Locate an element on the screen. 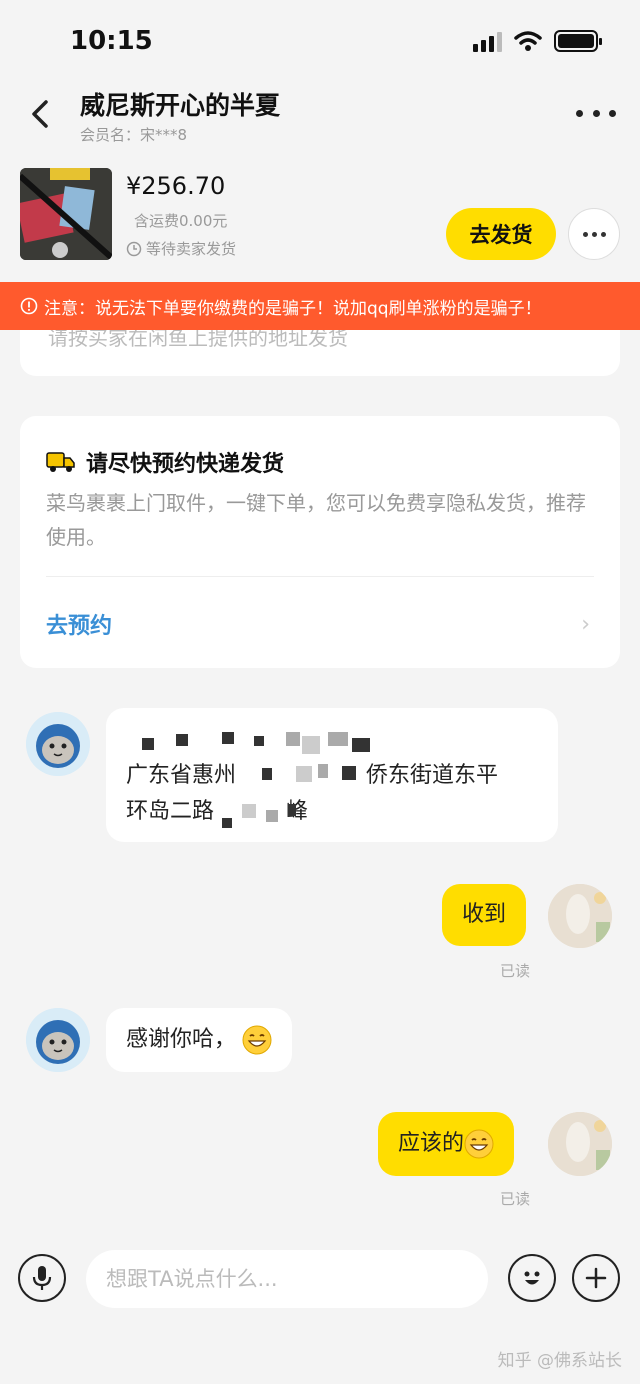  book-pickup-link: 去预约 is located at coordinates (79, 624).